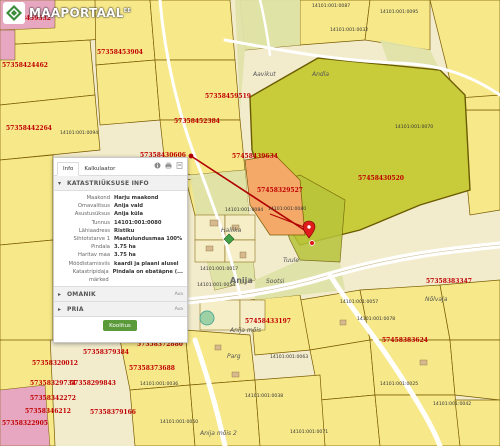 Image resolution: width=500 pixels, height=446 pixels. What do you see at coordinates (381, 178) in the screenshot?
I see `map-label-red: 57458430520` at bounding box center [381, 178].